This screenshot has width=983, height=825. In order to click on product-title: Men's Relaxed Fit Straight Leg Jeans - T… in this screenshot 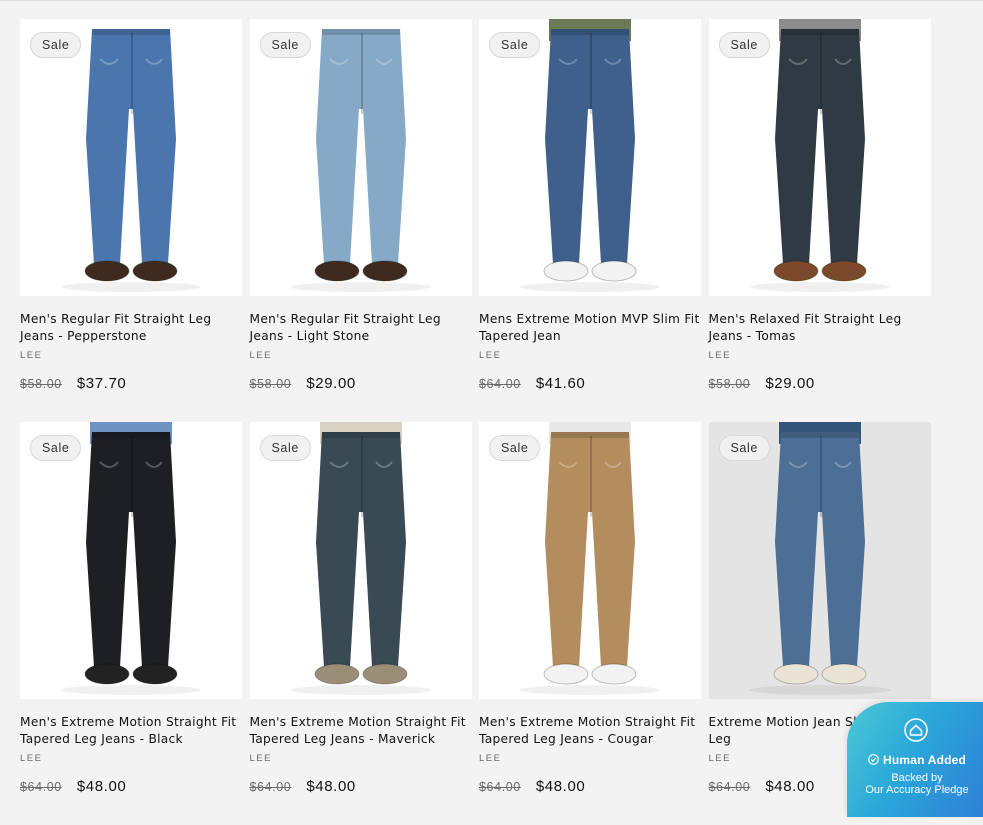, I will do `click(820, 328)`.